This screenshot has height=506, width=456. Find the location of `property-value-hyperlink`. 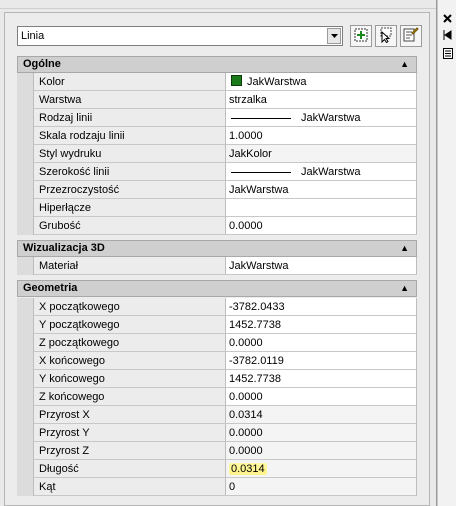

property-value-hyperlink is located at coordinates (321, 208).